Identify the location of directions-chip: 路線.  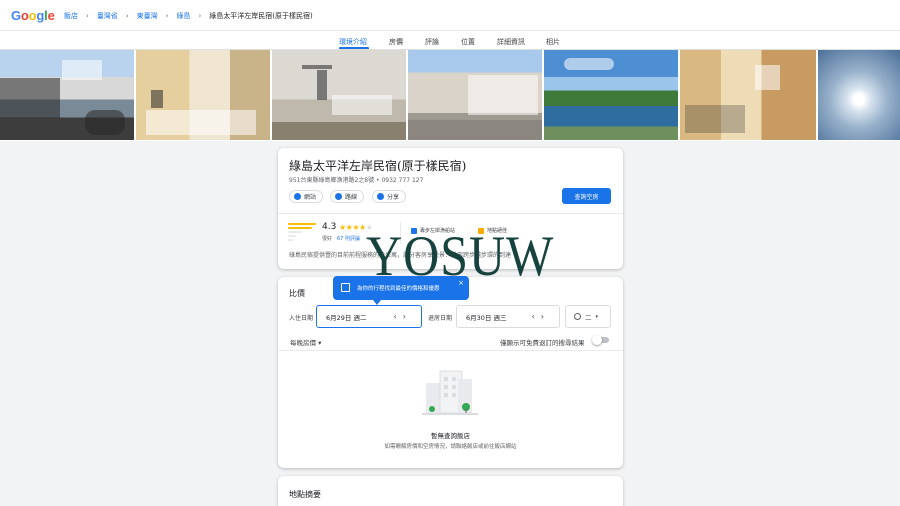
(347, 196).